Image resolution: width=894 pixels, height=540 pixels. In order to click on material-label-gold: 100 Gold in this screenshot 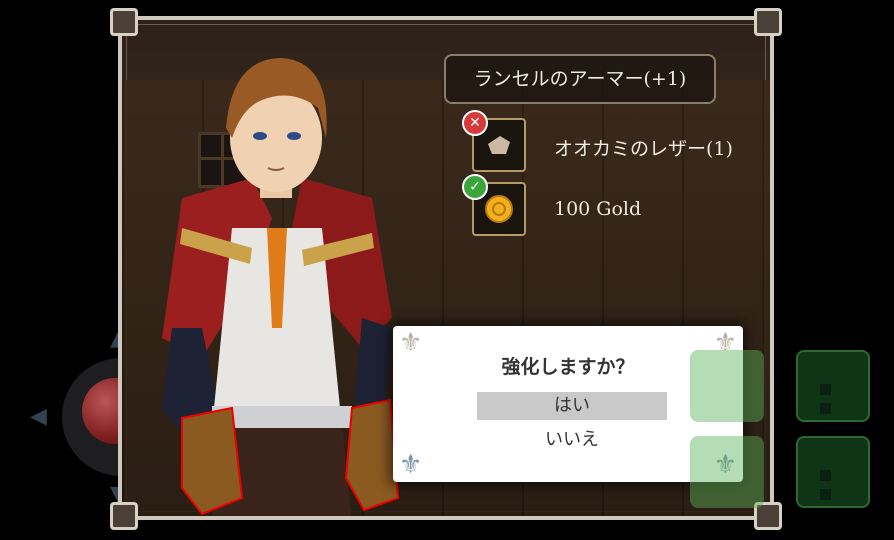, I will do `click(598, 209)`.